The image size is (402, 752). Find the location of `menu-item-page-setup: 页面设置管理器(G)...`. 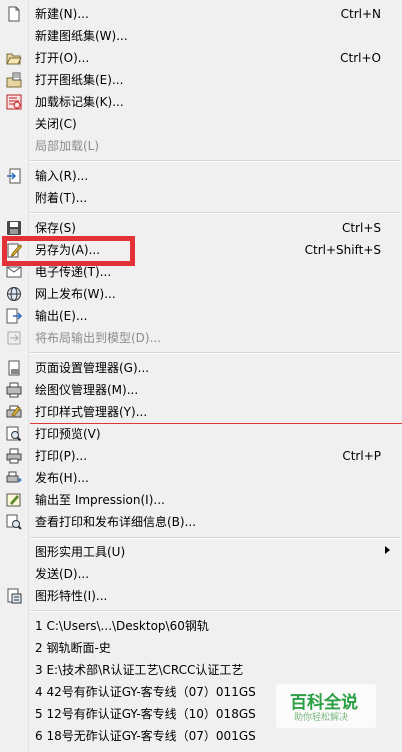

menu-item-page-setup: 页面设置管理器(G)... is located at coordinates (201, 368).